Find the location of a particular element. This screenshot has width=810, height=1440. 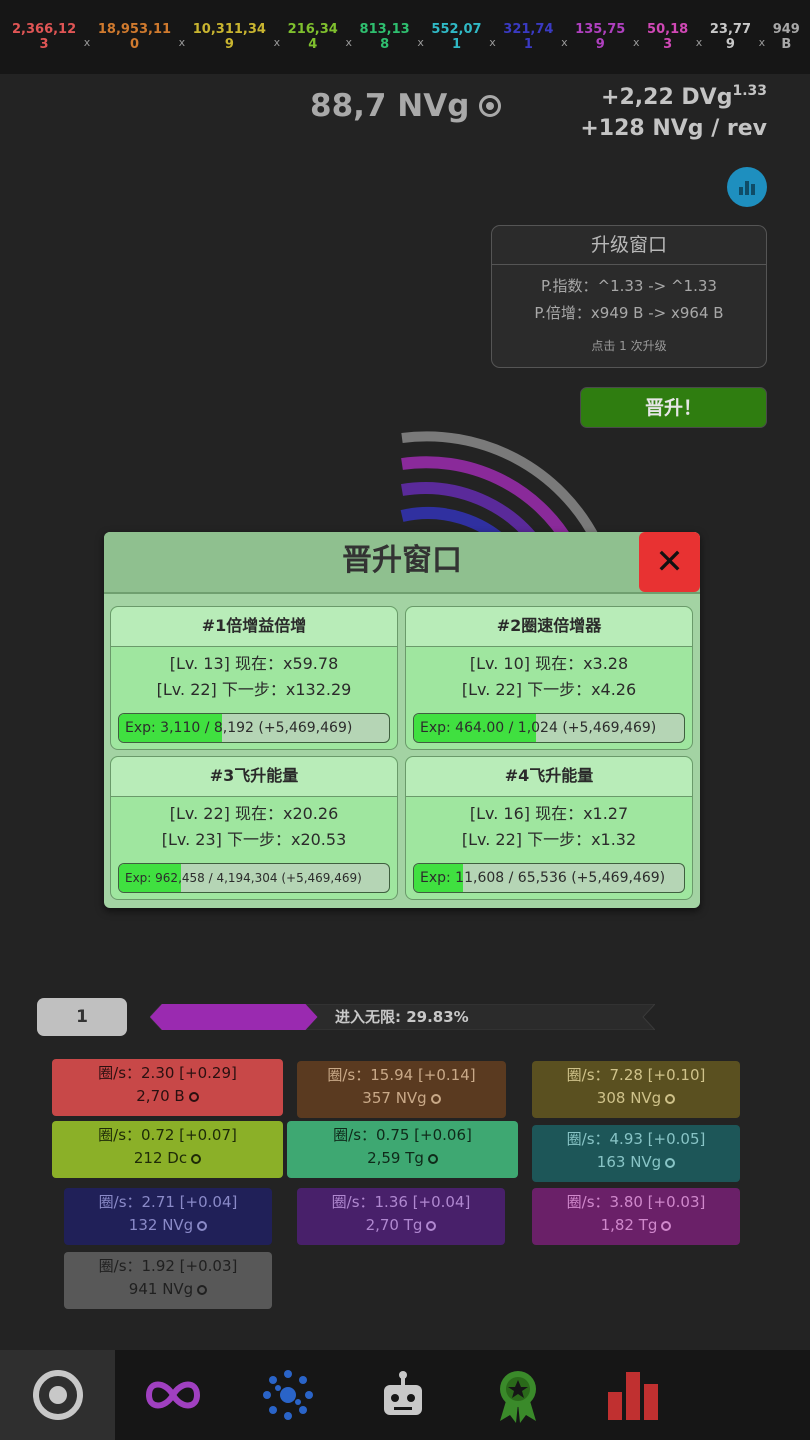

card-now: [Lv. 22] 现在：x20.26 is located at coordinates (254, 813).